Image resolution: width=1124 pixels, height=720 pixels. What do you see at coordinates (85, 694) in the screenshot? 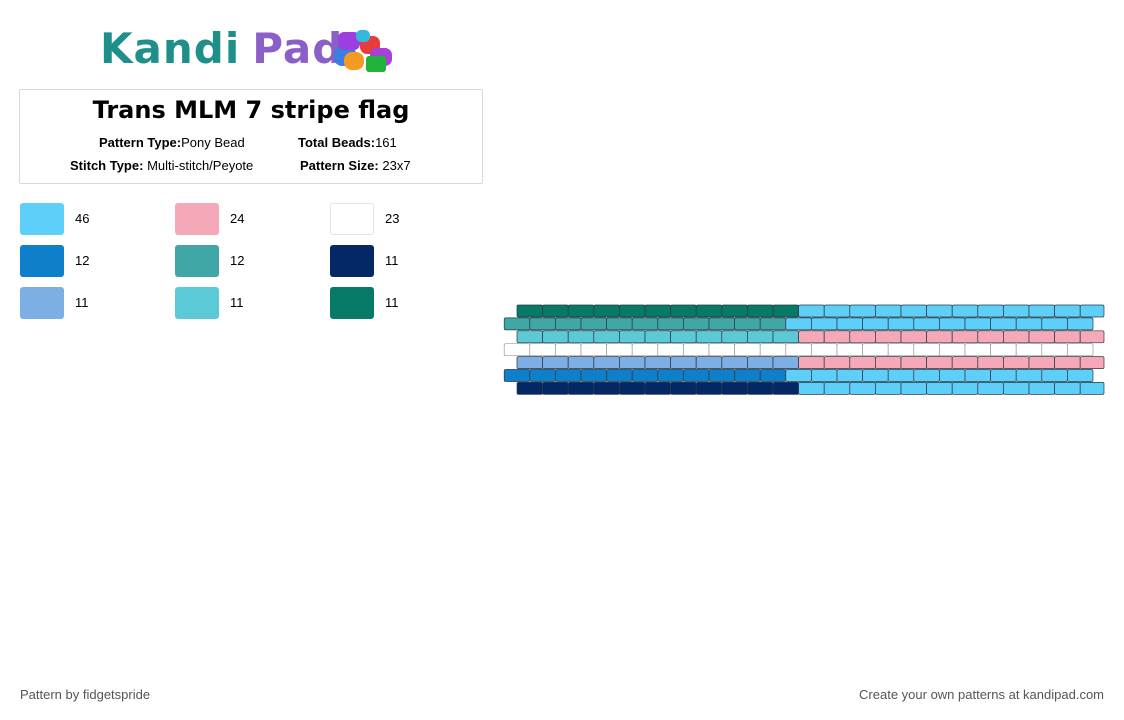
I see `pattern-credit: Pattern by fidgetspride` at bounding box center [85, 694].